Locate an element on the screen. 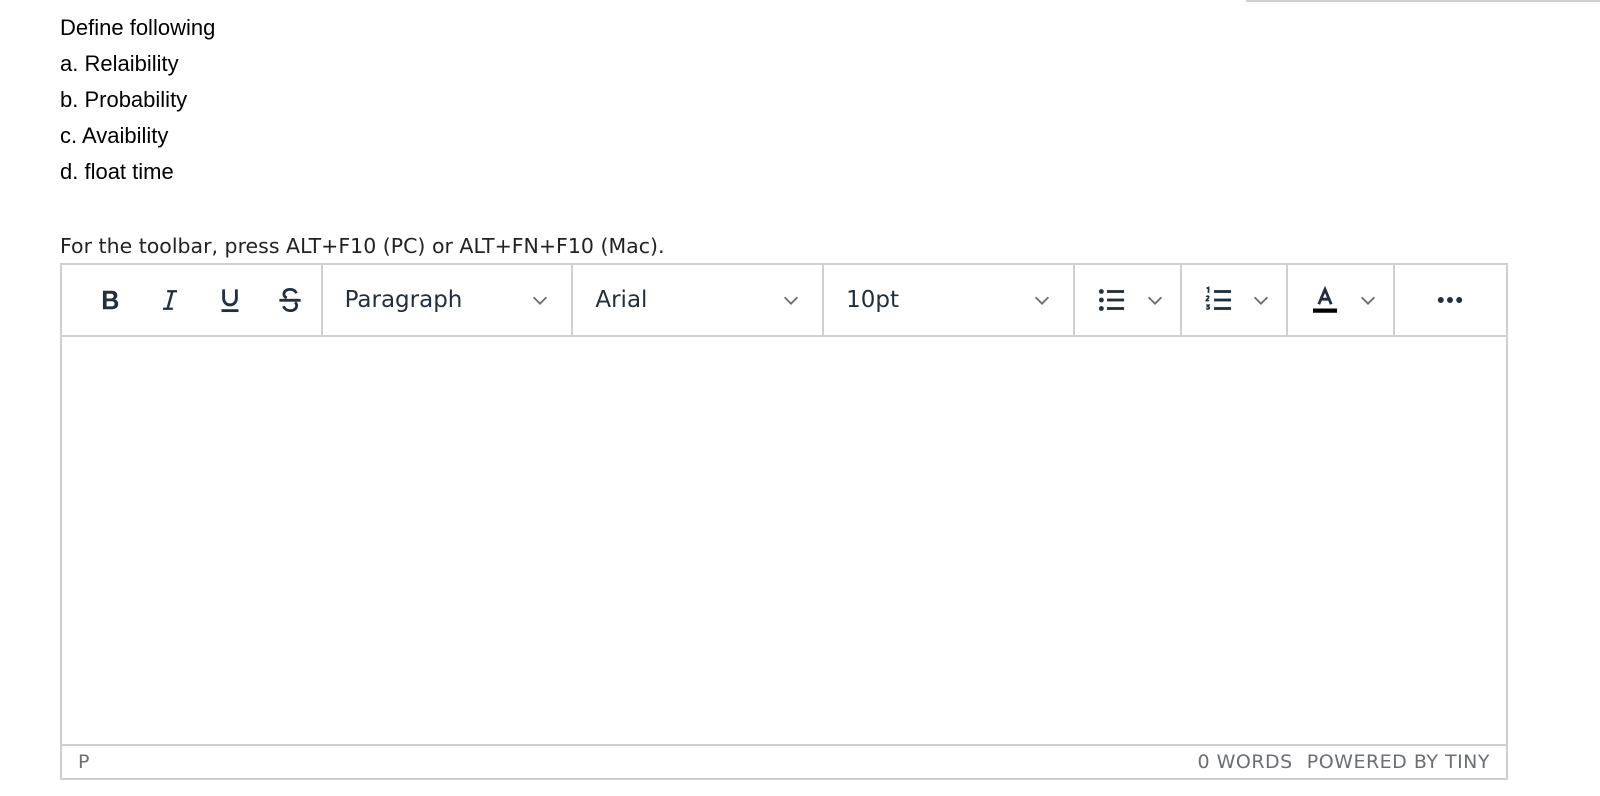 The height and width of the screenshot is (796, 1600). question-line: Define following is located at coordinates (138, 27).